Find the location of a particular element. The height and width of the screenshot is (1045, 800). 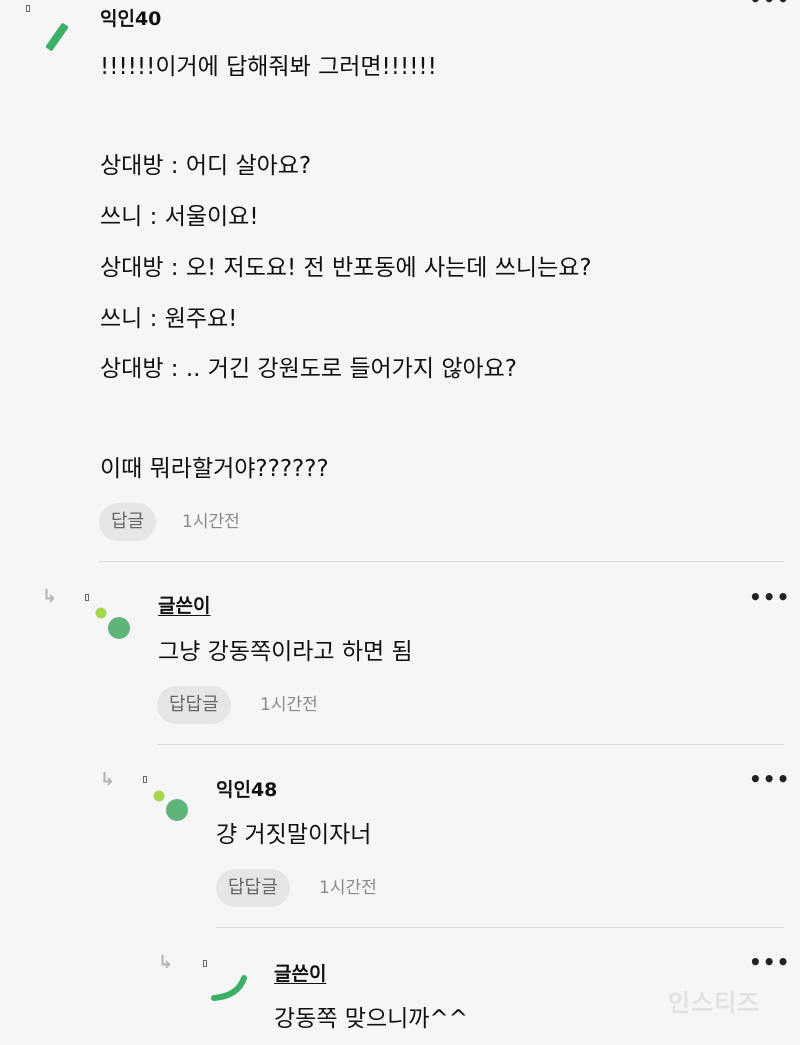

comment-line: 이때 뭐라할거야?????? is located at coordinates (214, 469).